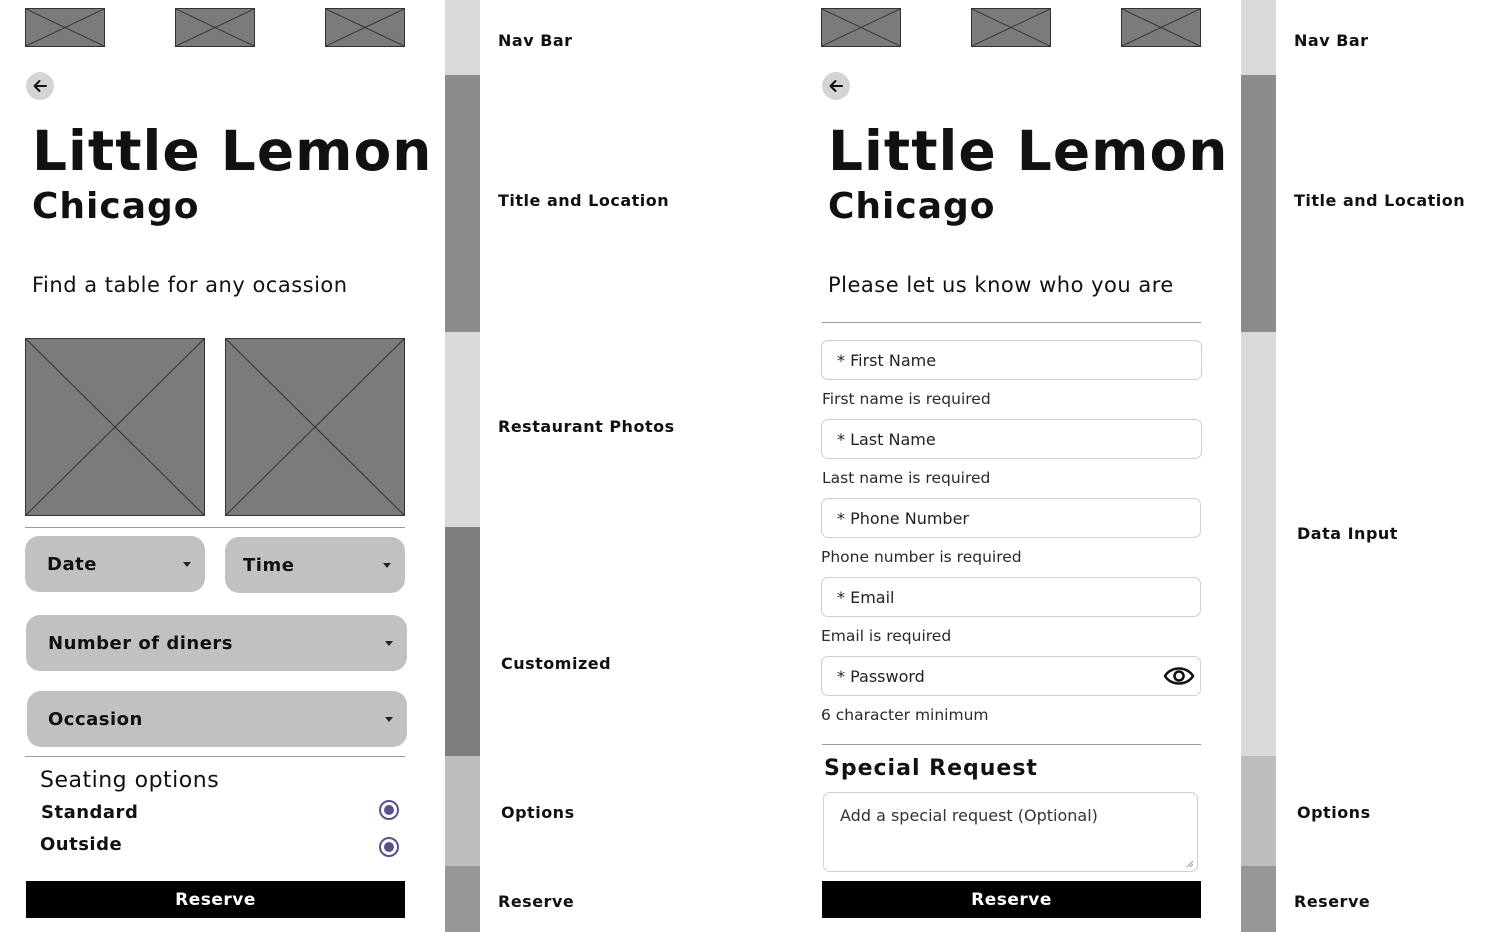 The image size is (1505, 932). Describe the element at coordinates (1190, 864) in the screenshot. I see `resize-grip-icon` at that location.